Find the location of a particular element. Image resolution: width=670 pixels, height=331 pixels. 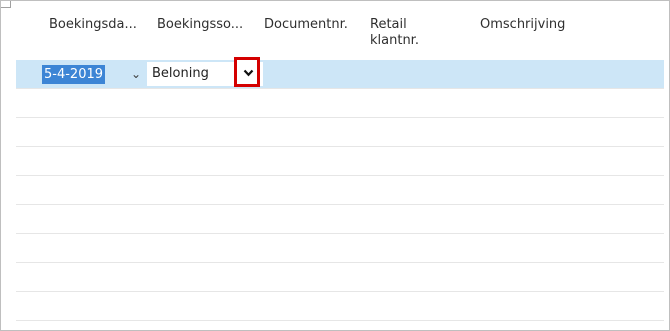

column-header-documentnr: Documentnr. is located at coordinates (306, 24).